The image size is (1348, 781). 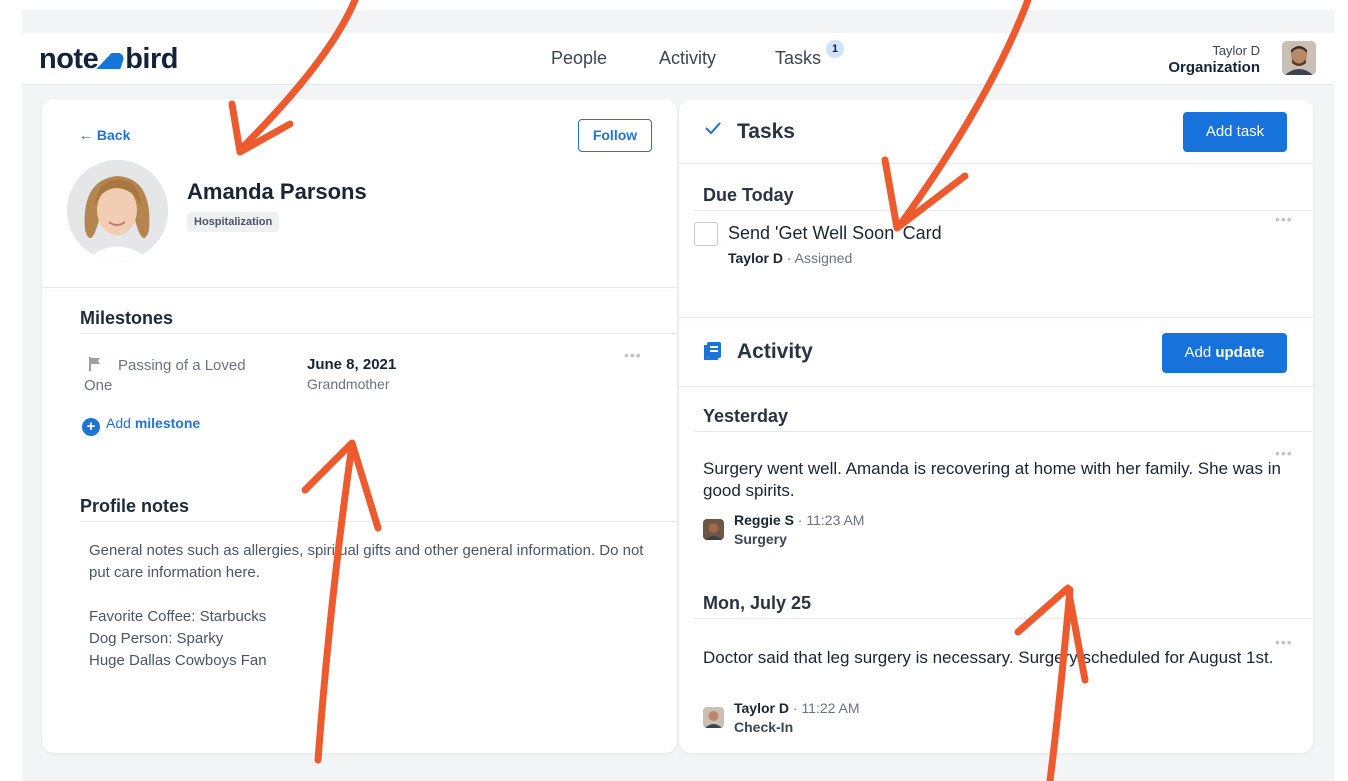 What do you see at coordinates (91, 427) in the screenshot?
I see `plus-circle-icon: +` at bounding box center [91, 427].